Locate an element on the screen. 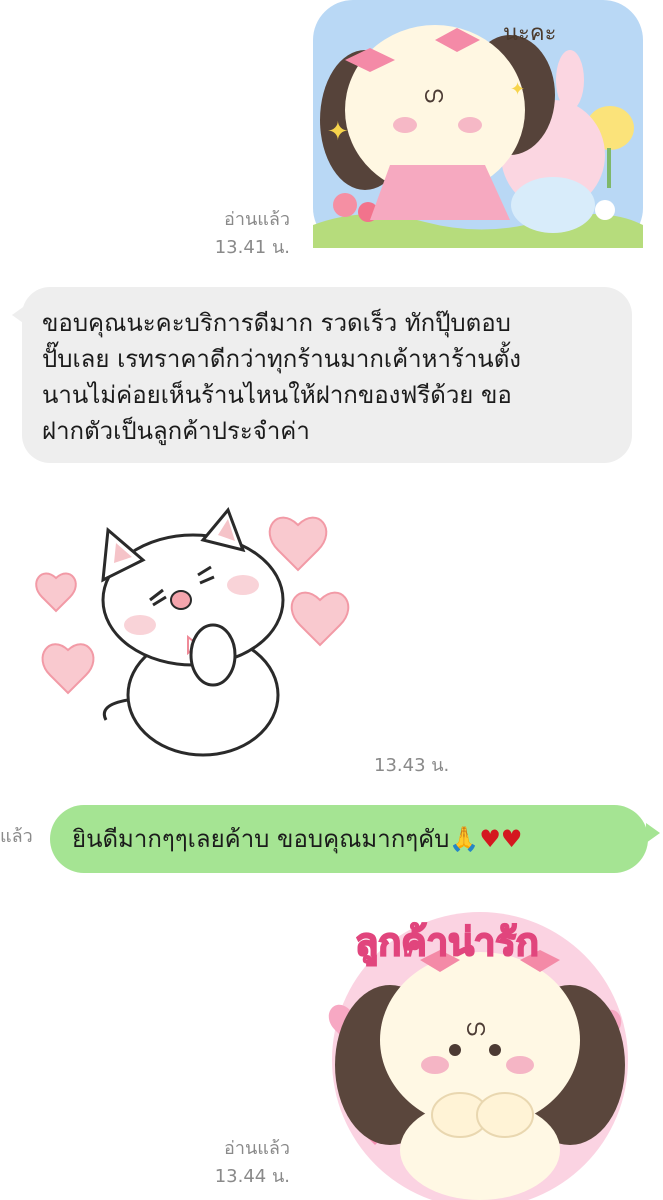 Image resolution: width=663 pixels, height=1200 pixels. read-receipt: อ่านแล้ว 13.41 น. is located at coordinates (230, 234).